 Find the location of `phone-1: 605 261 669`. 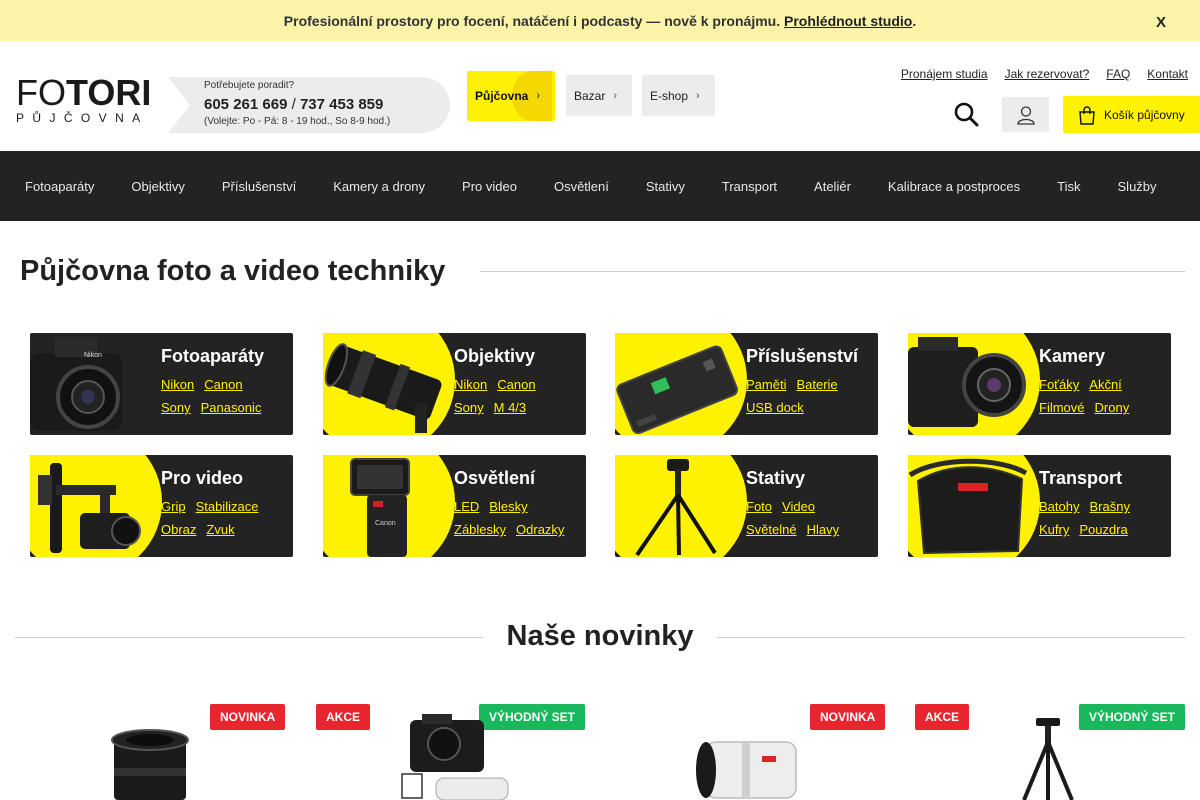

phone-1: 605 261 669 is located at coordinates (245, 104).